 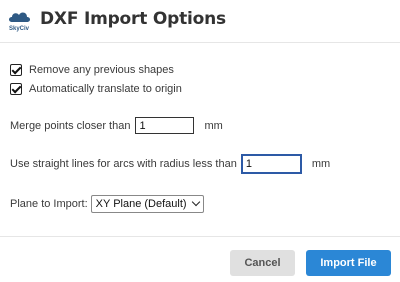 What do you see at coordinates (141, 204) in the screenshot?
I see `plane-select-value: XY Plane (Default)` at bounding box center [141, 204].